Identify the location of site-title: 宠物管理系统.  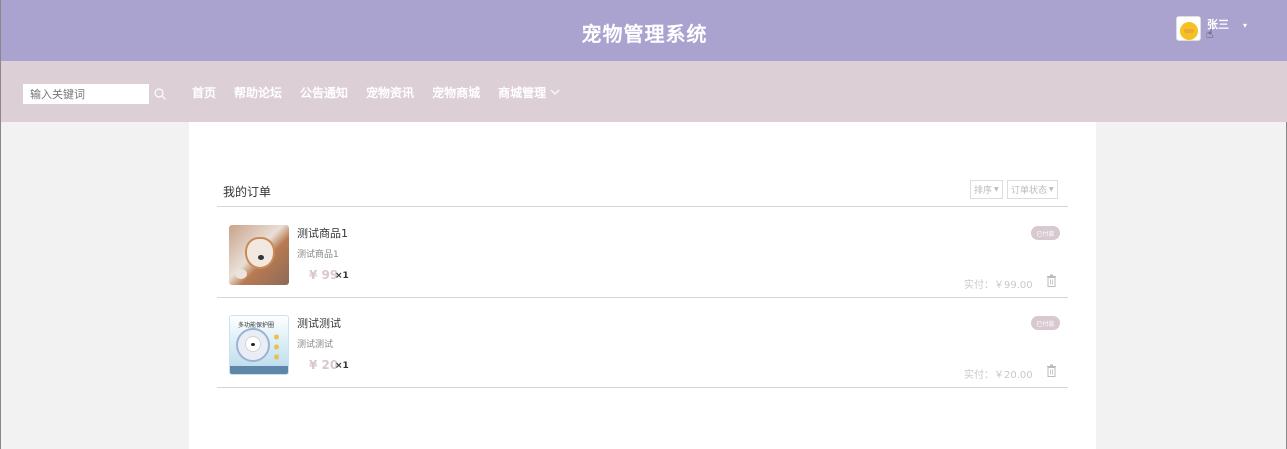
(644, 34).